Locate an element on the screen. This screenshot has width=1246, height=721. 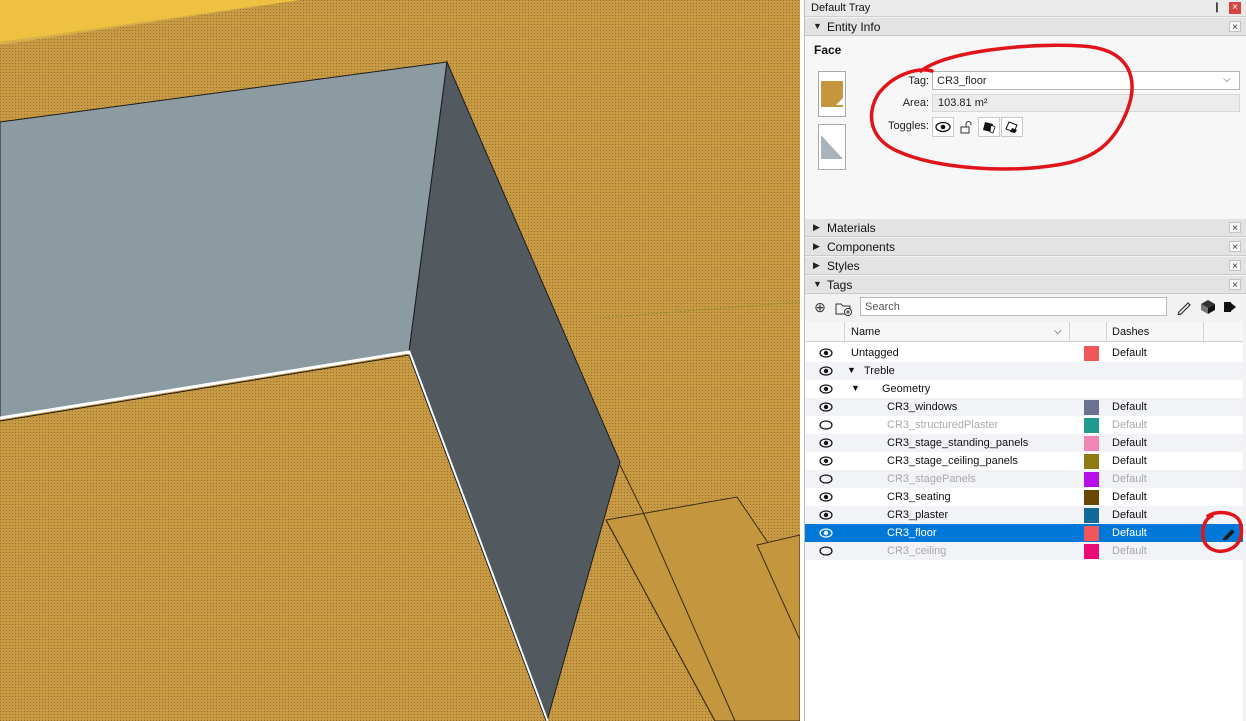
area-value: 103.81 m² is located at coordinates (963, 103).